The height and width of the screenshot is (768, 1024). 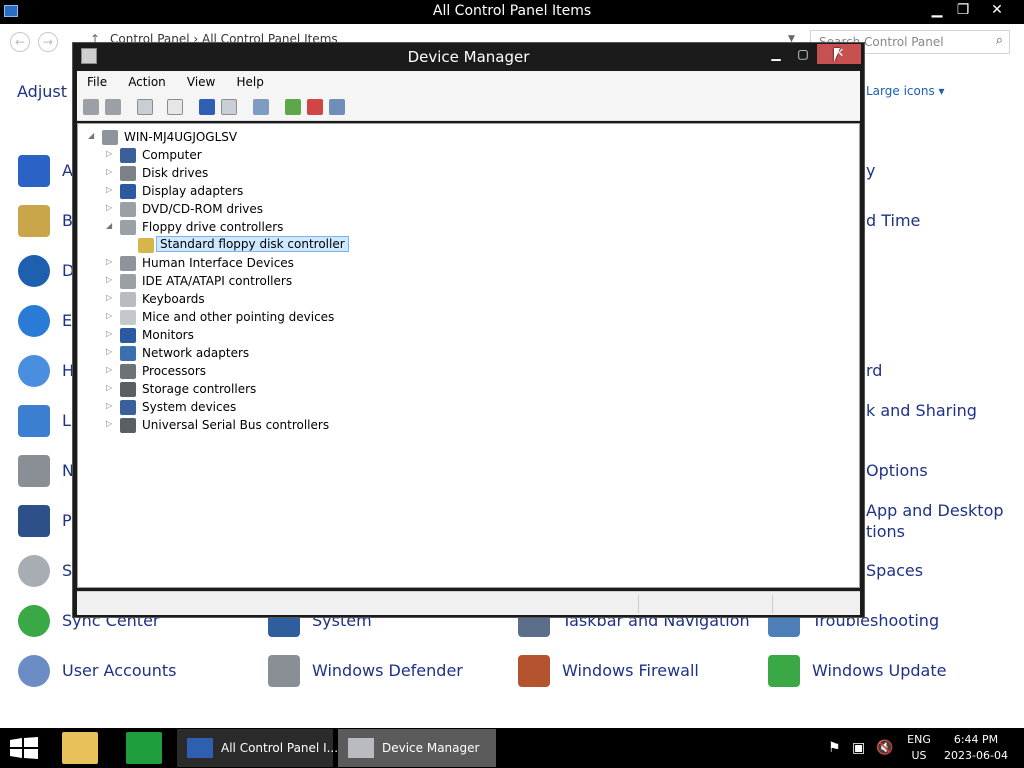 What do you see at coordinates (80, 748) in the screenshot?
I see `file-explorer-icon` at bounding box center [80, 748].